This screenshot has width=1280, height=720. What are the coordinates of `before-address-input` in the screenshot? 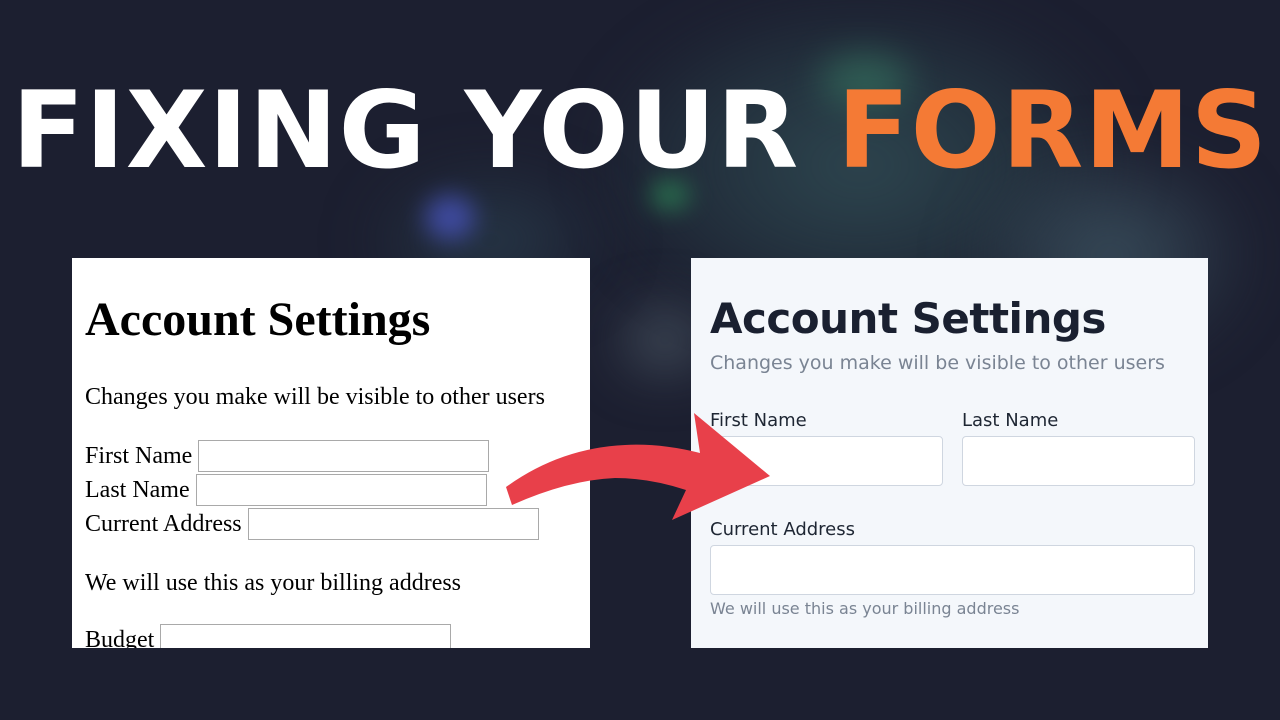 It's located at (393, 524).